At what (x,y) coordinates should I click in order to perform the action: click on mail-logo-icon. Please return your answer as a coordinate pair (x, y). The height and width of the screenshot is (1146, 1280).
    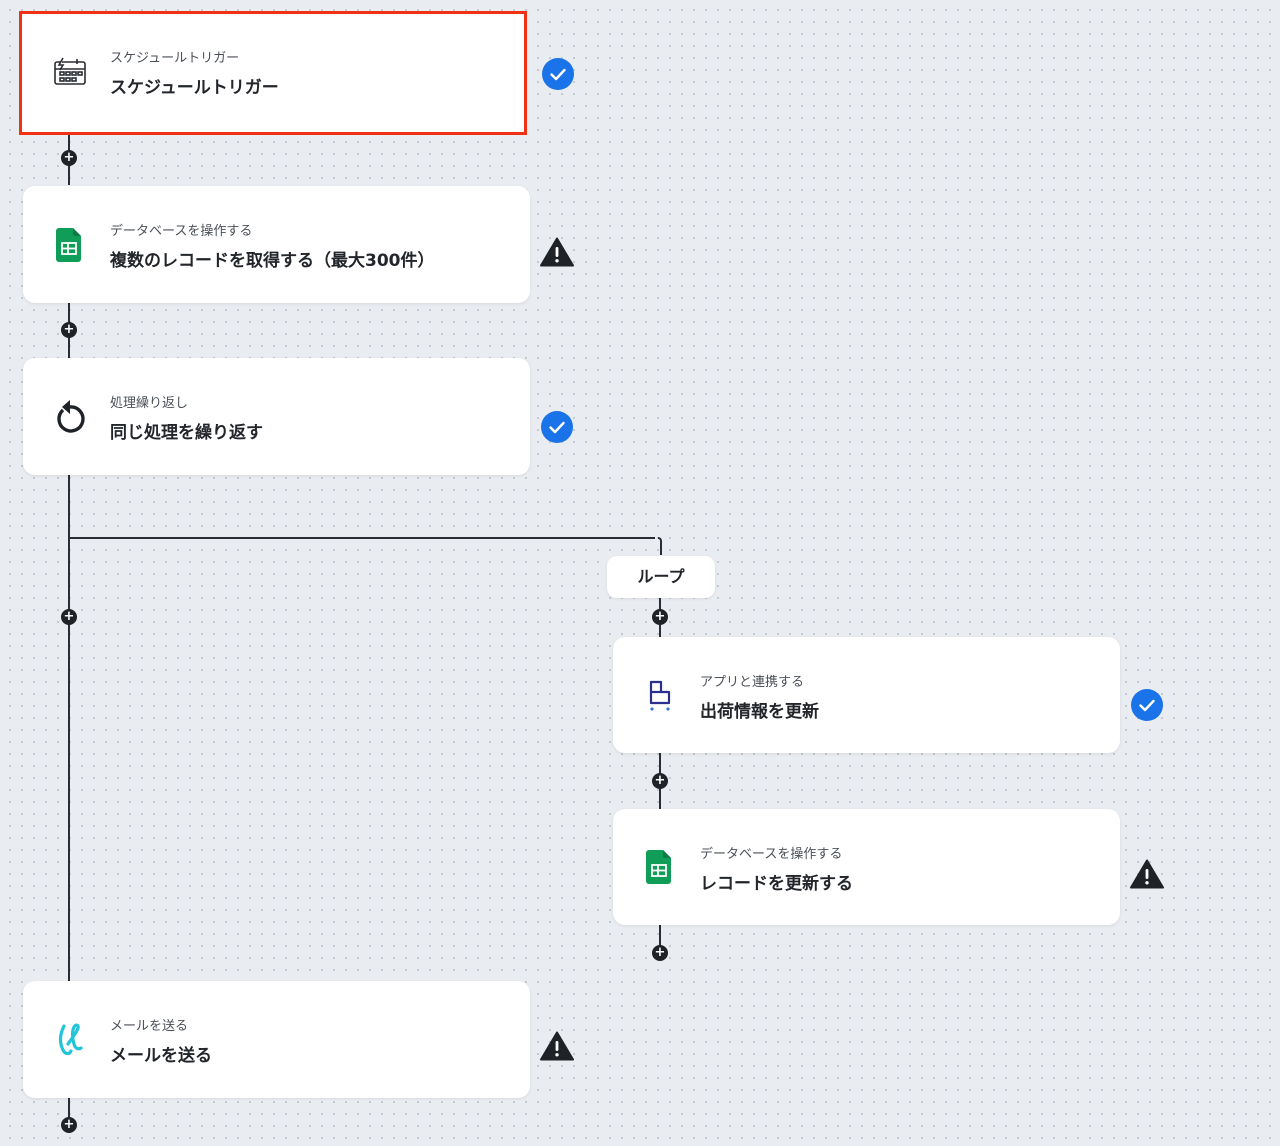
    Looking at the image, I should click on (69, 1040).